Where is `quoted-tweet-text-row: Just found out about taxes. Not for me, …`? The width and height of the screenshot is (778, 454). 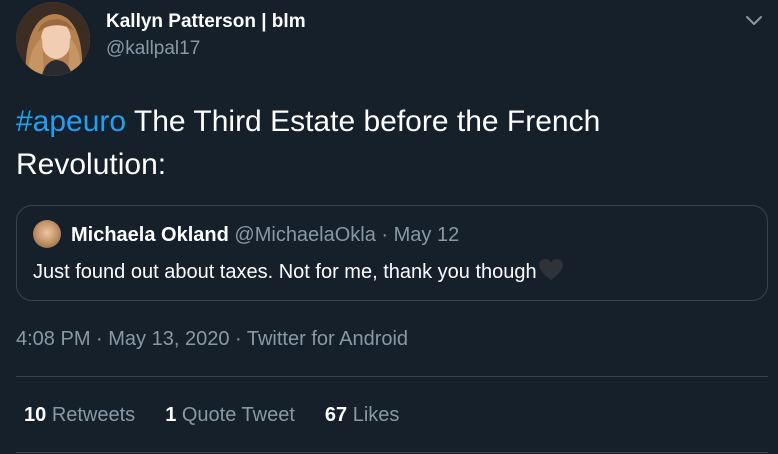
quoted-tweet-text-row: Just found out about taxes. Not for me, … is located at coordinates (298, 272).